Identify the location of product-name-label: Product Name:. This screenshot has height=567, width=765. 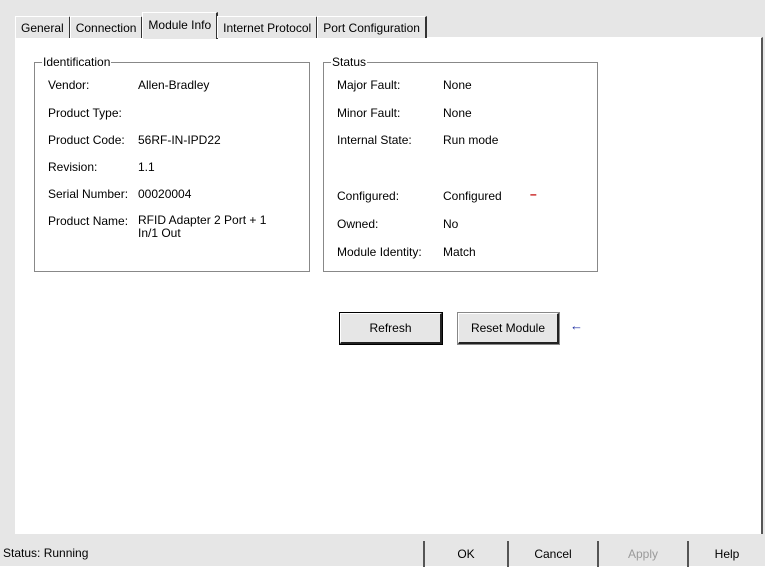
(88, 221).